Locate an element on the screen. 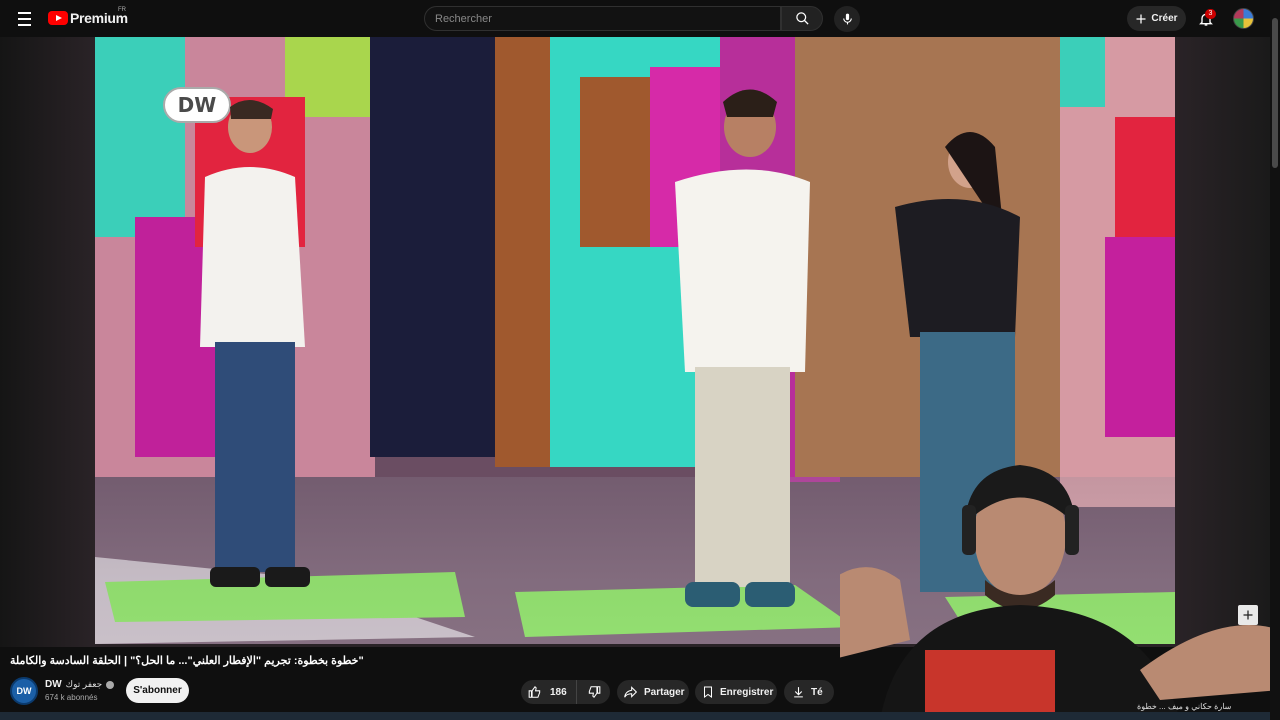 The width and height of the screenshot is (1280, 720). download-button: Té is located at coordinates (809, 692).